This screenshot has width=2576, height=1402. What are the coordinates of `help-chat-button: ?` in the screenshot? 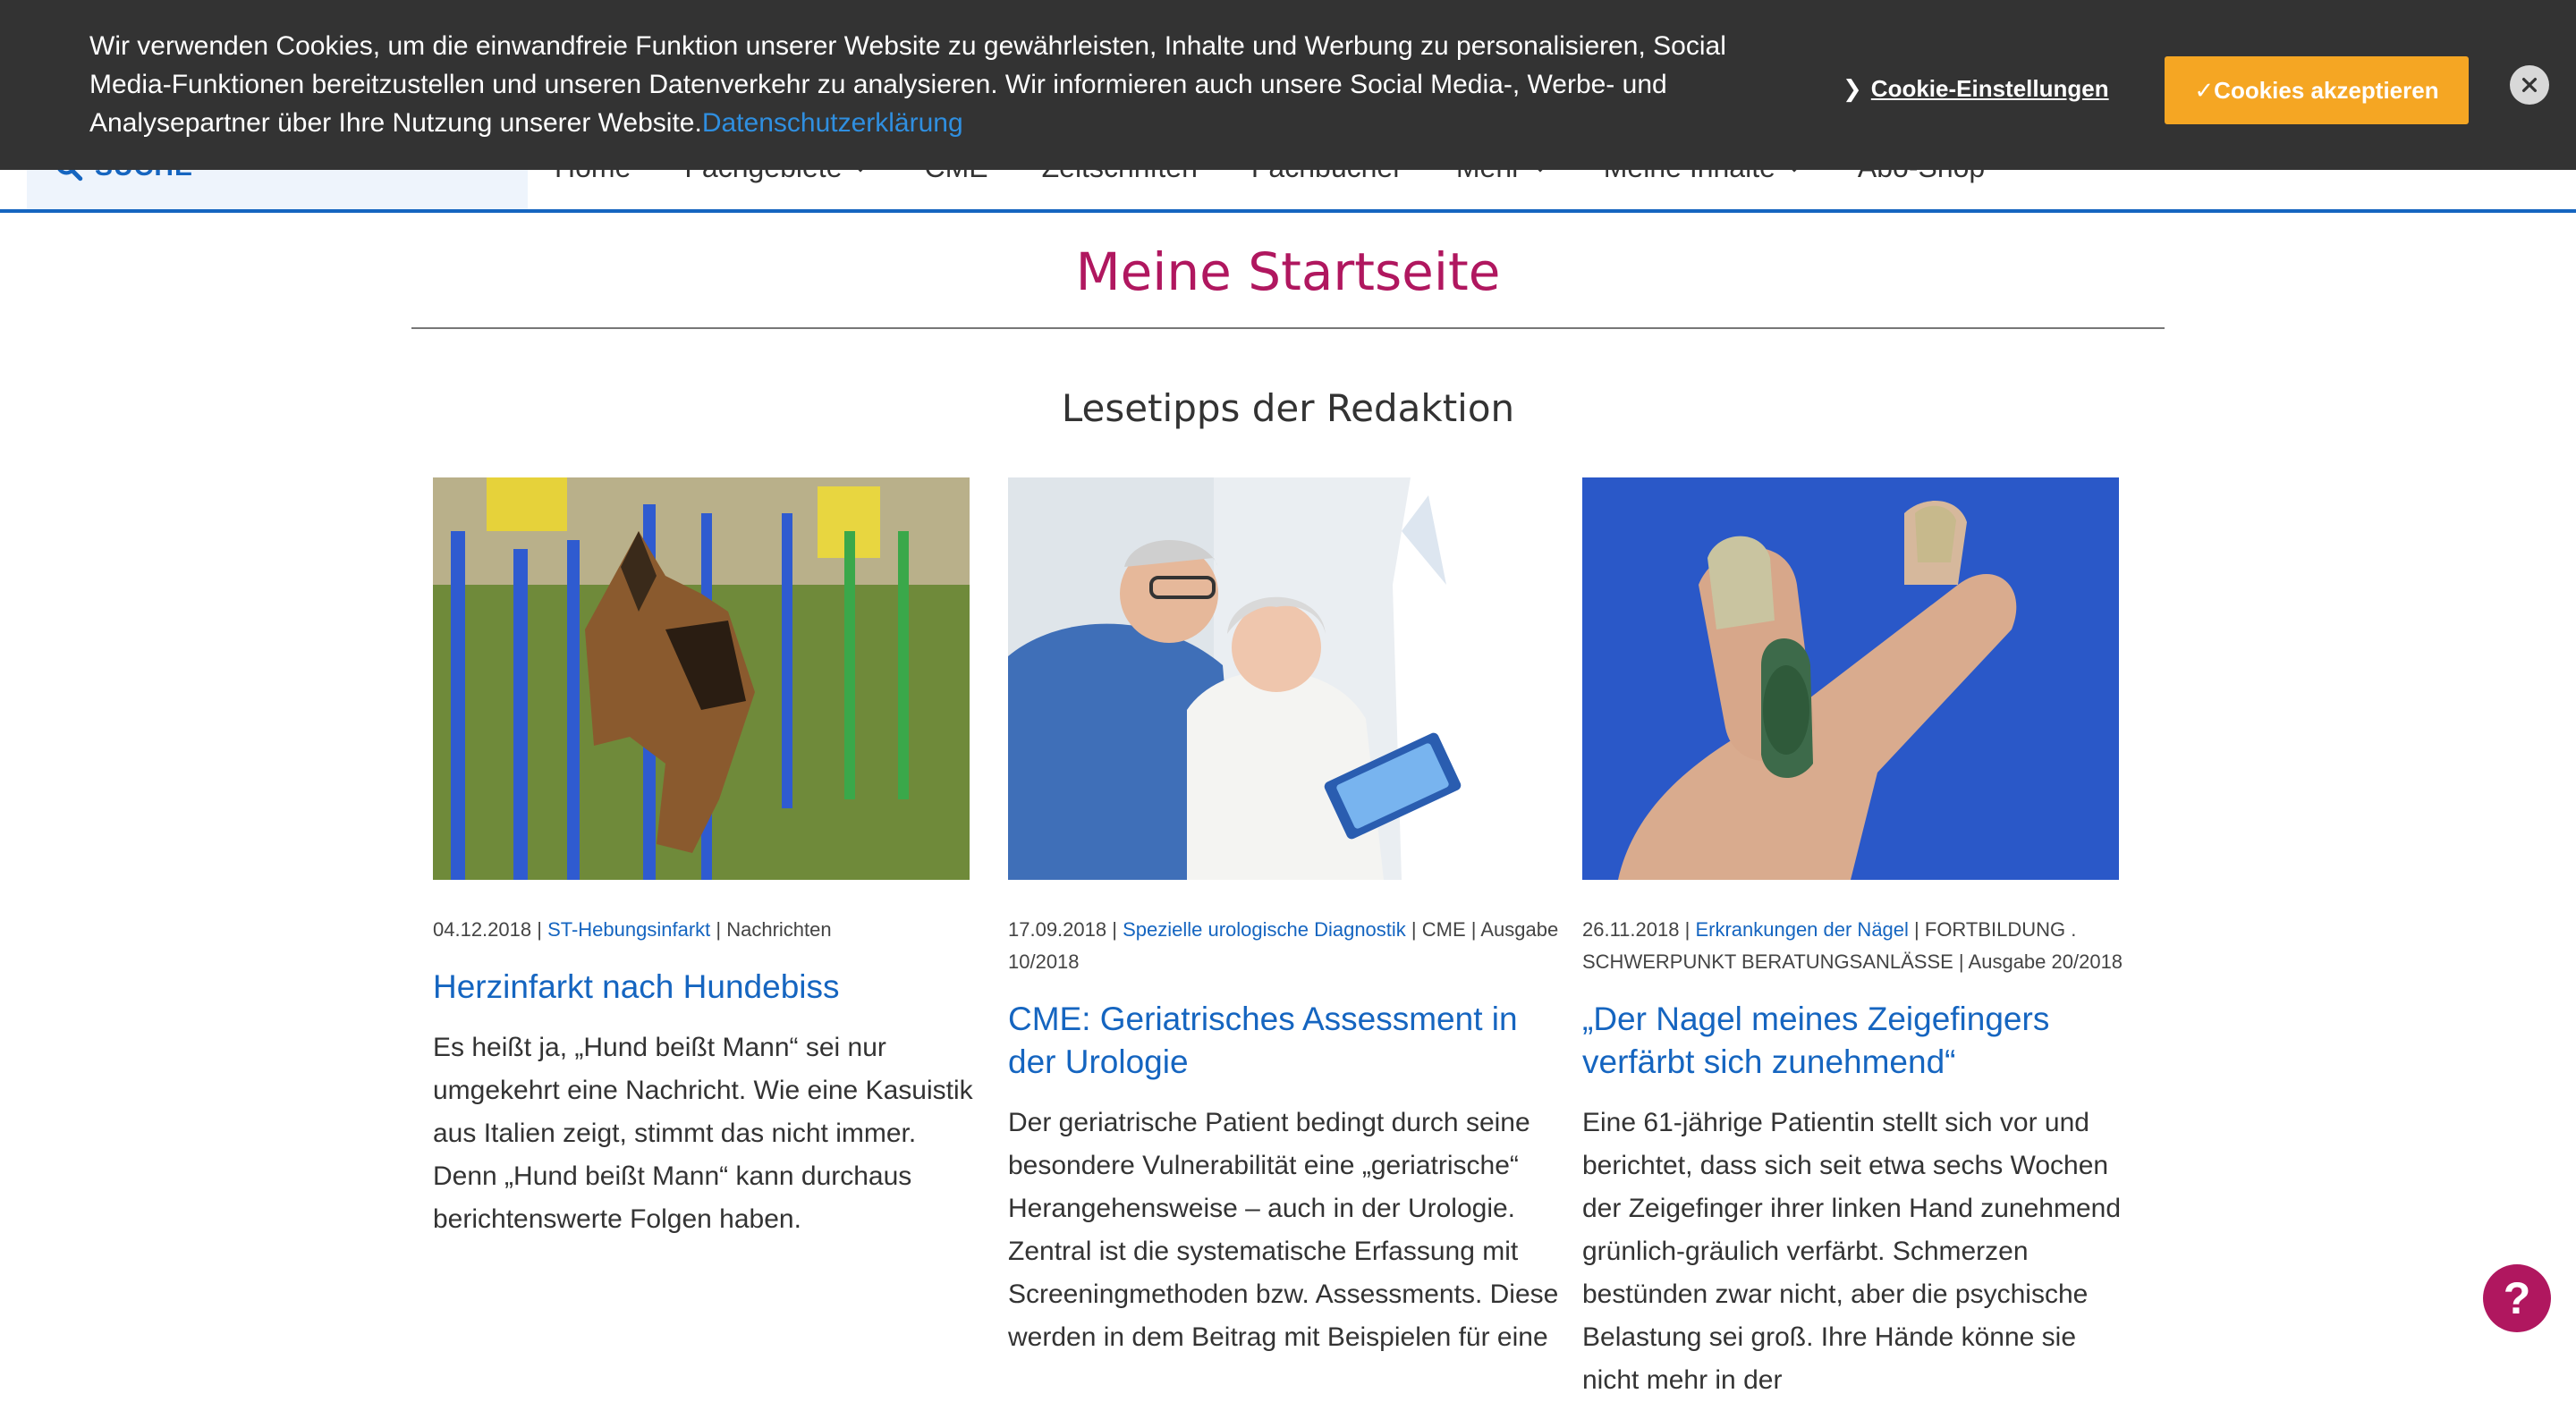 It's located at (2517, 1298).